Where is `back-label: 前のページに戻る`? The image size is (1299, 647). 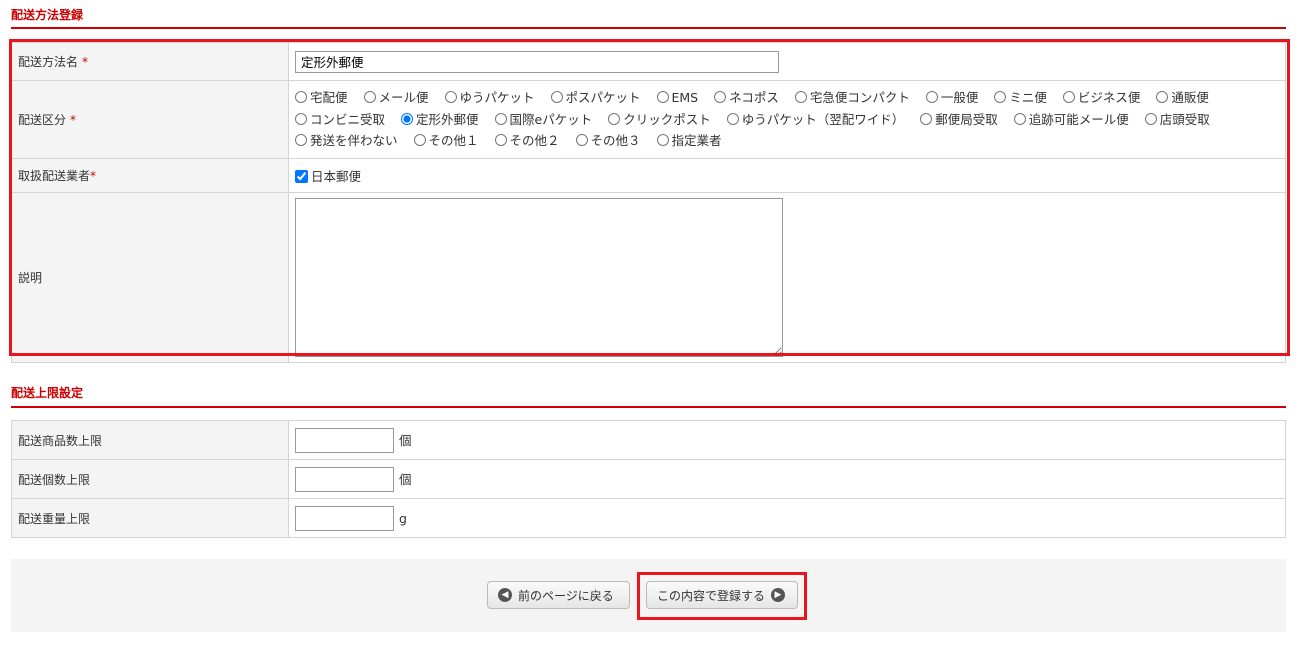 back-label: 前のページに戻る is located at coordinates (566, 595).